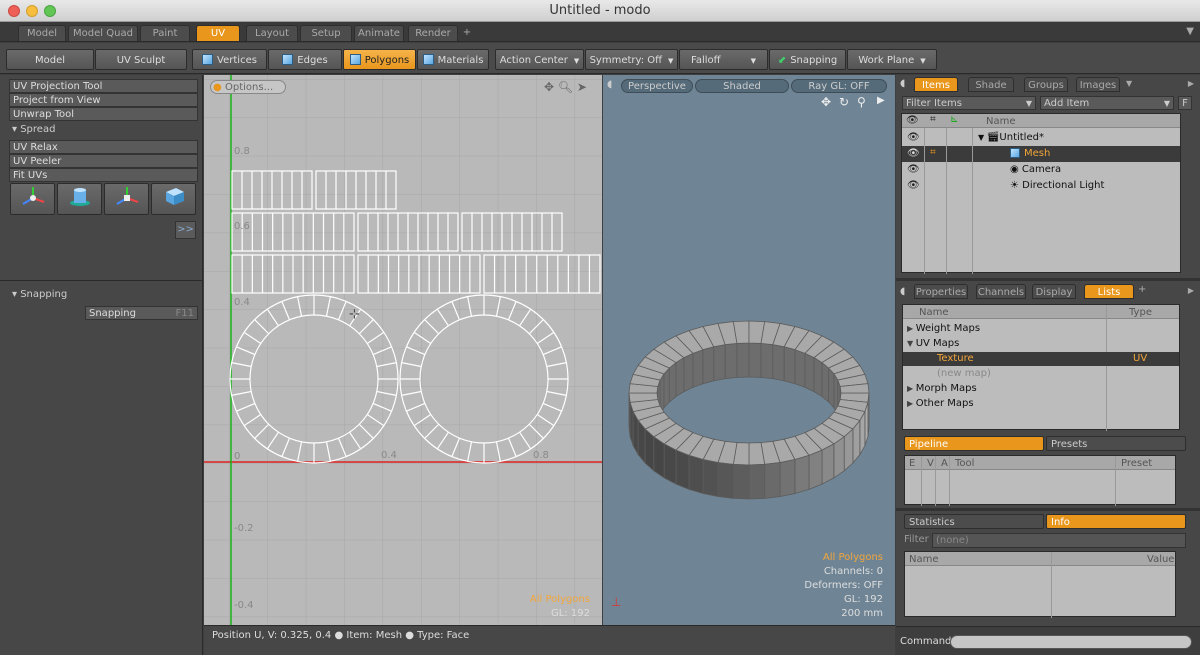 Image resolution: width=1200 pixels, height=655 pixels. What do you see at coordinates (50, 11) in the screenshot?
I see `zoom-window-button` at bounding box center [50, 11].